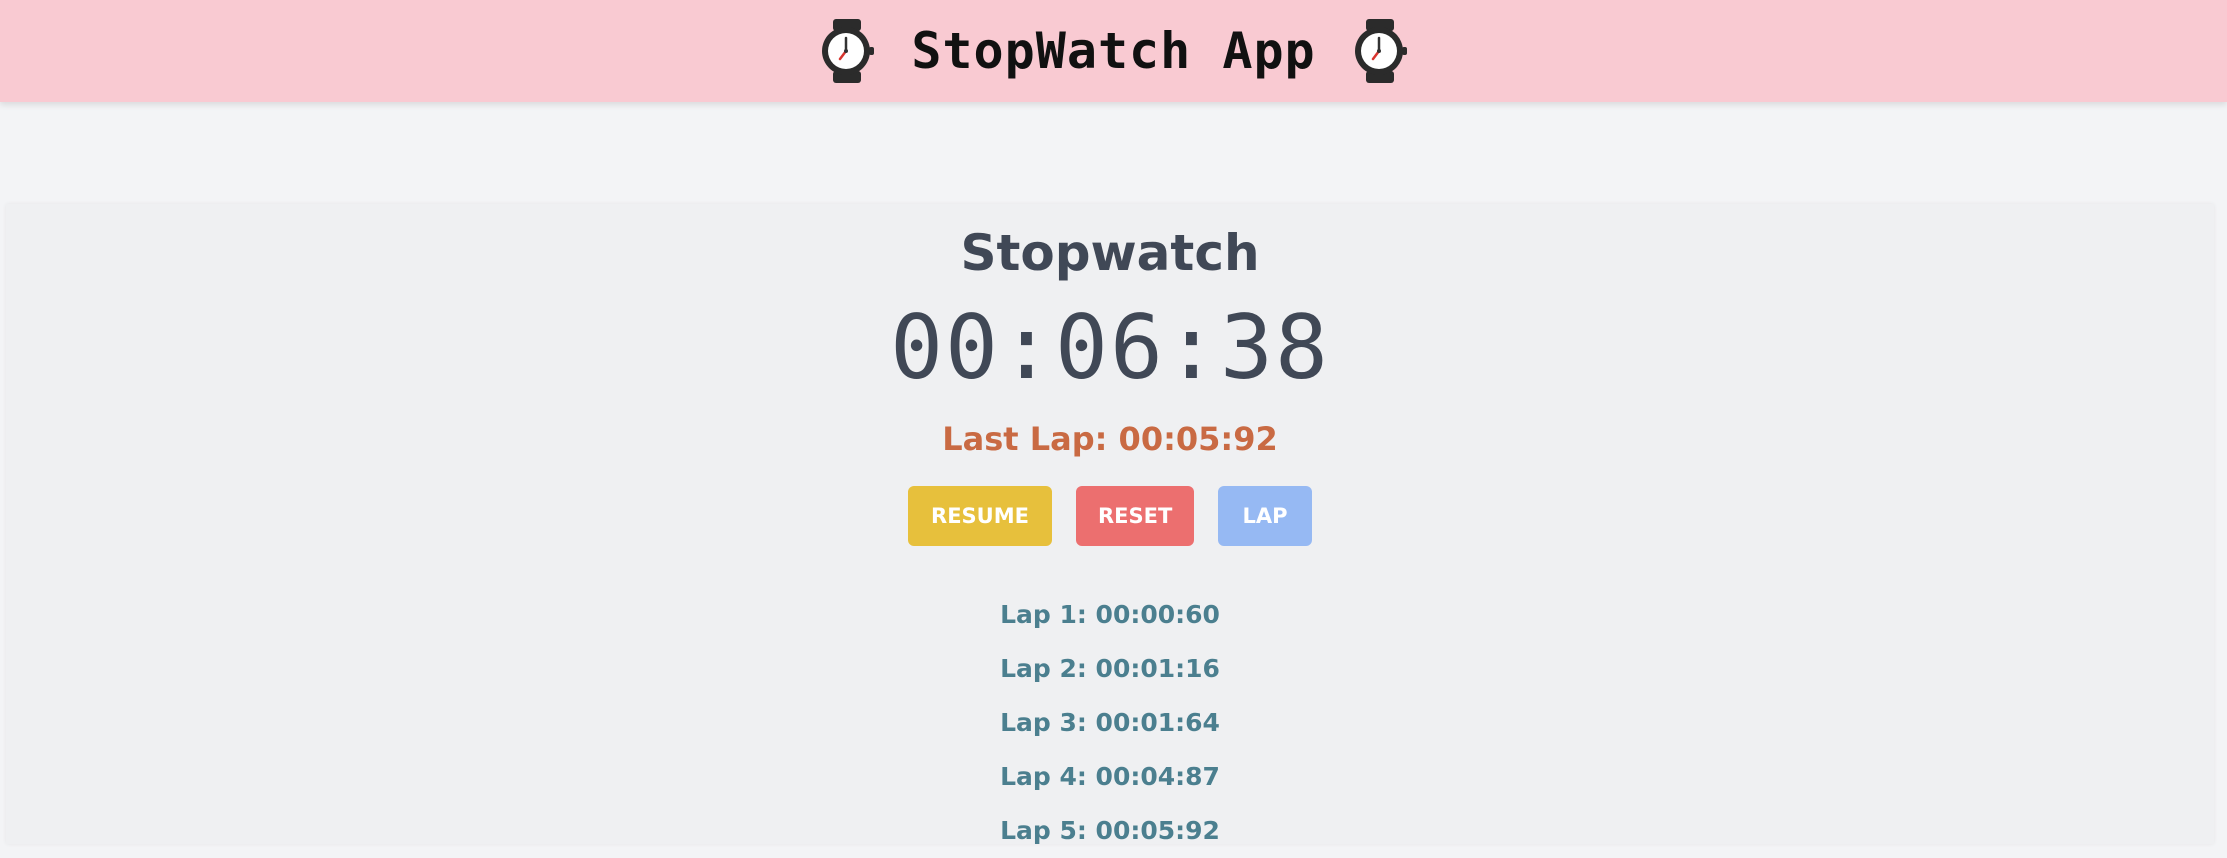 This screenshot has width=2227, height=858. Describe the element at coordinates (1110, 347) in the screenshot. I see `timer-display: 00:06:38` at that location.